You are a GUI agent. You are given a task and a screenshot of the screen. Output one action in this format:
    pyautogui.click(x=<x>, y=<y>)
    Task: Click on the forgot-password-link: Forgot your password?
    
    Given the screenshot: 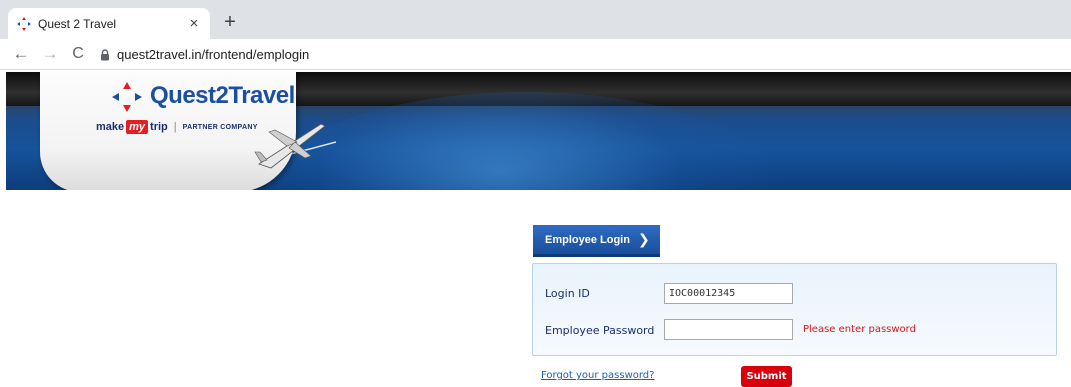 What is the action you would take?
    pyautogui.click(x=597, y=375)
    